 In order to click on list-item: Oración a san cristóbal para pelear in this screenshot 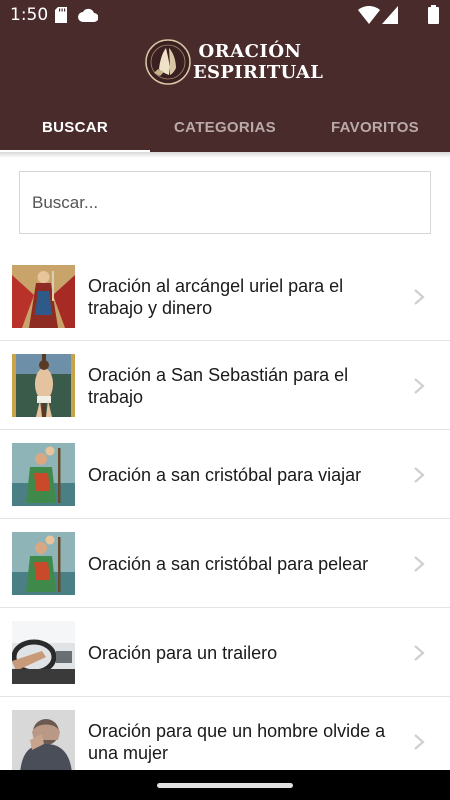, I will do `click(225, 563)`.